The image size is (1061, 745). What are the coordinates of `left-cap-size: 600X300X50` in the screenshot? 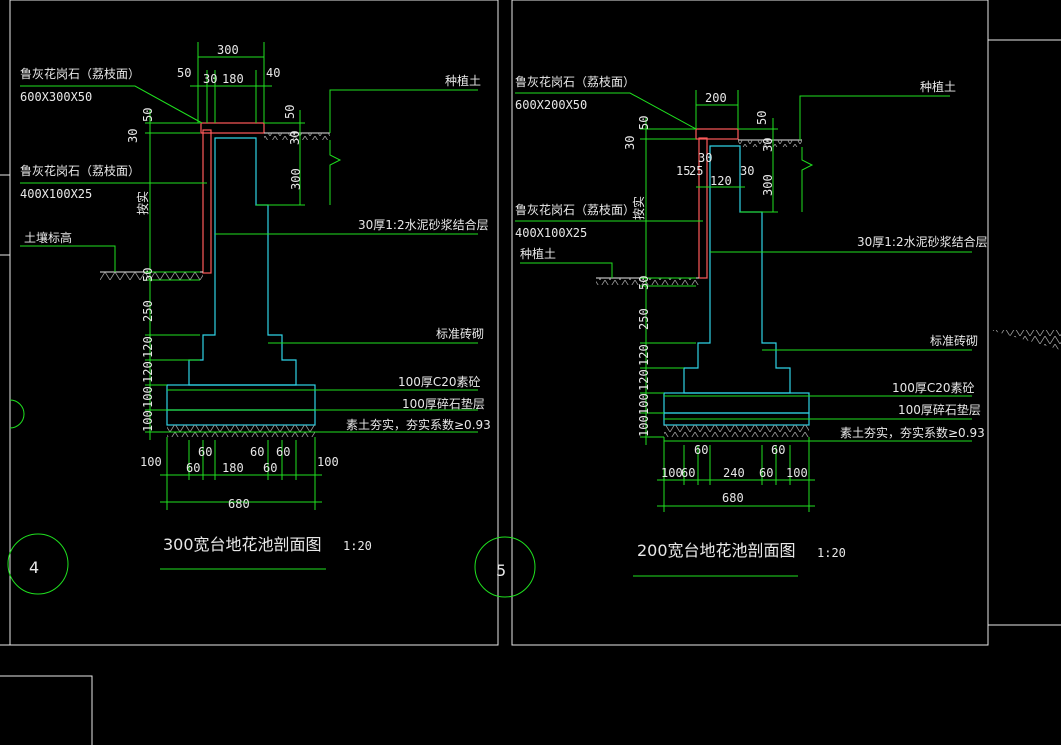 It's located at (56, 97).